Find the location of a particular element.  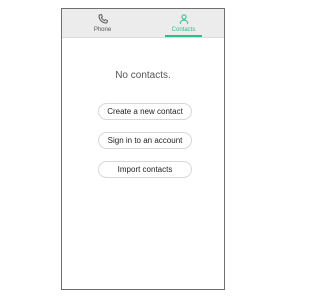

import-contacts-button: Import contacts is located at coordinates (145, 169).